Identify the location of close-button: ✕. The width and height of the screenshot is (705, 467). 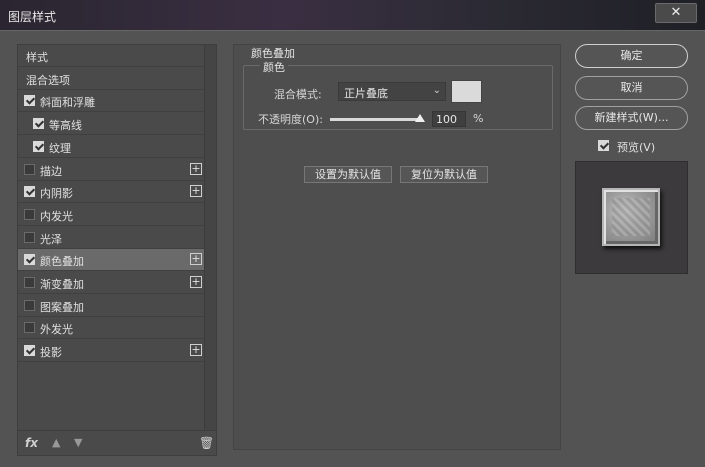
(676, 13).